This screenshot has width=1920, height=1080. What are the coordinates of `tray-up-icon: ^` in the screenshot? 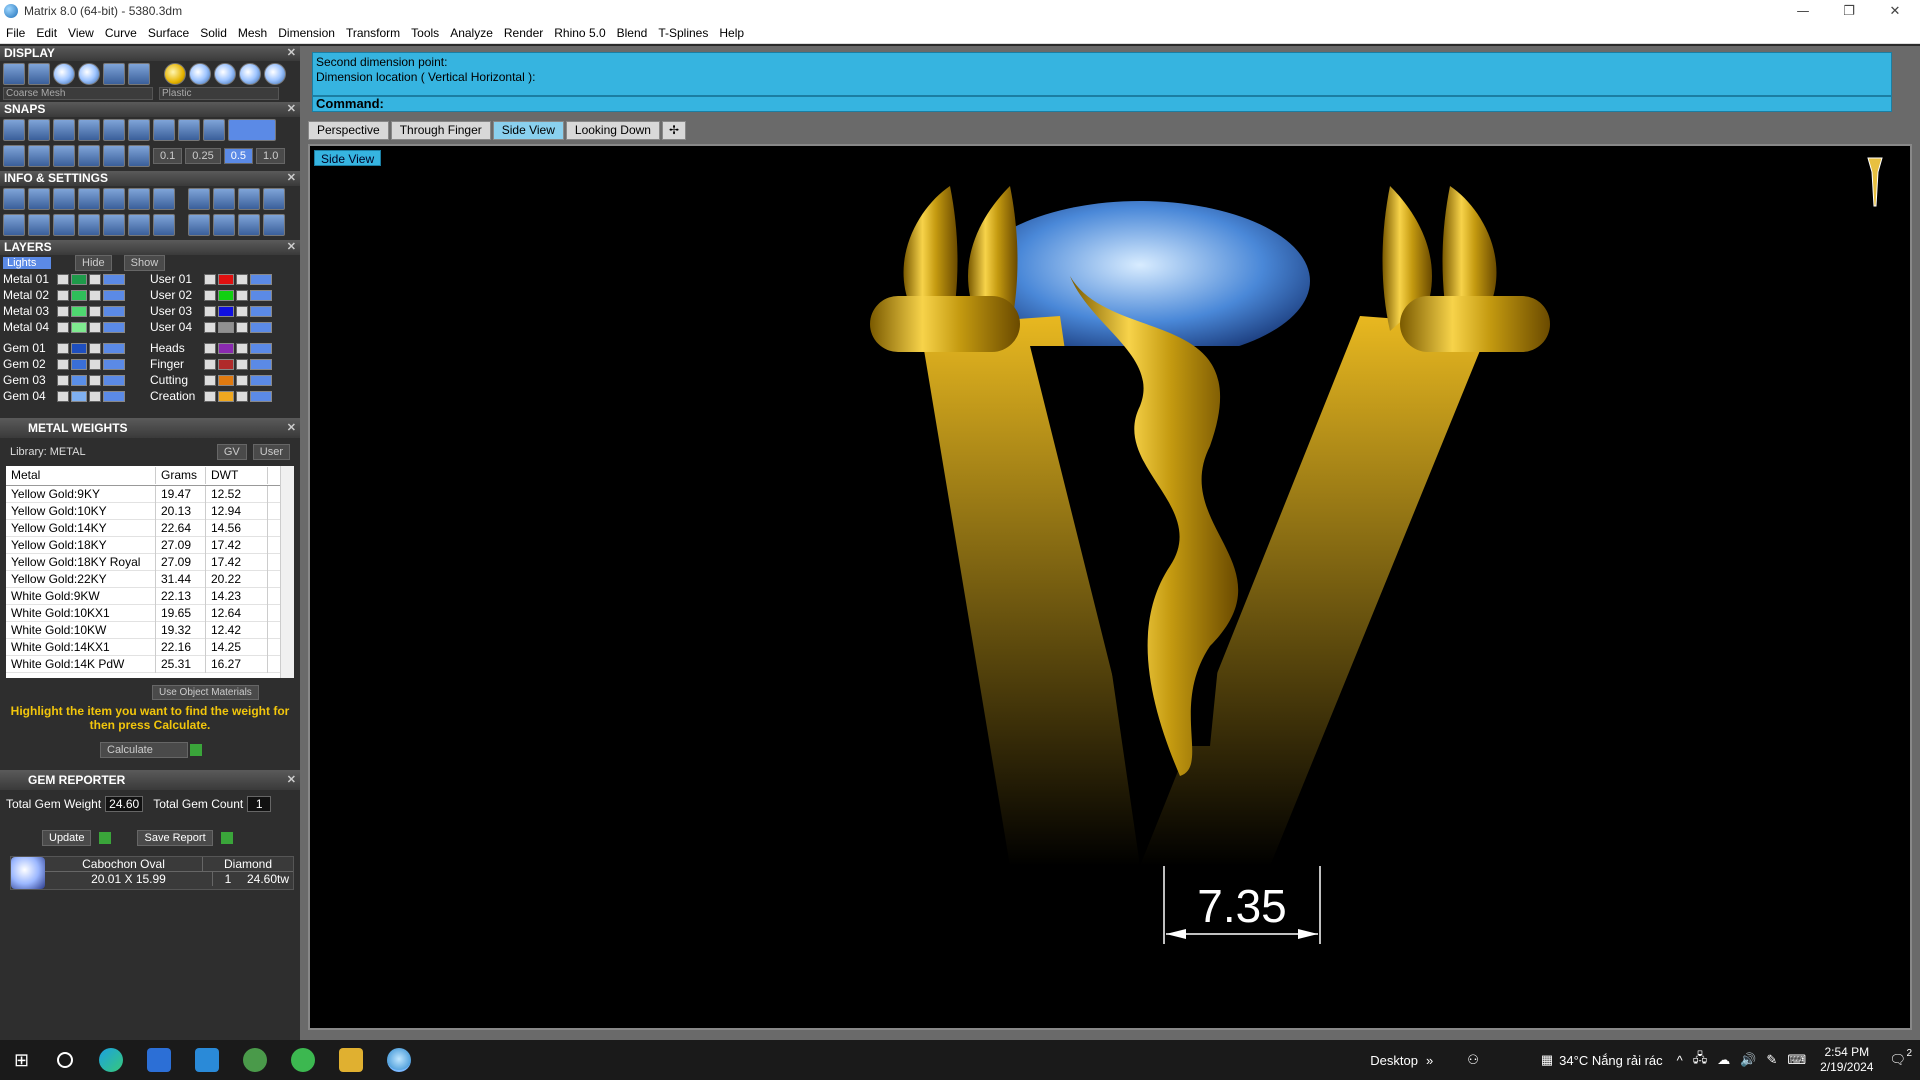 It's located at (1680, 1060).